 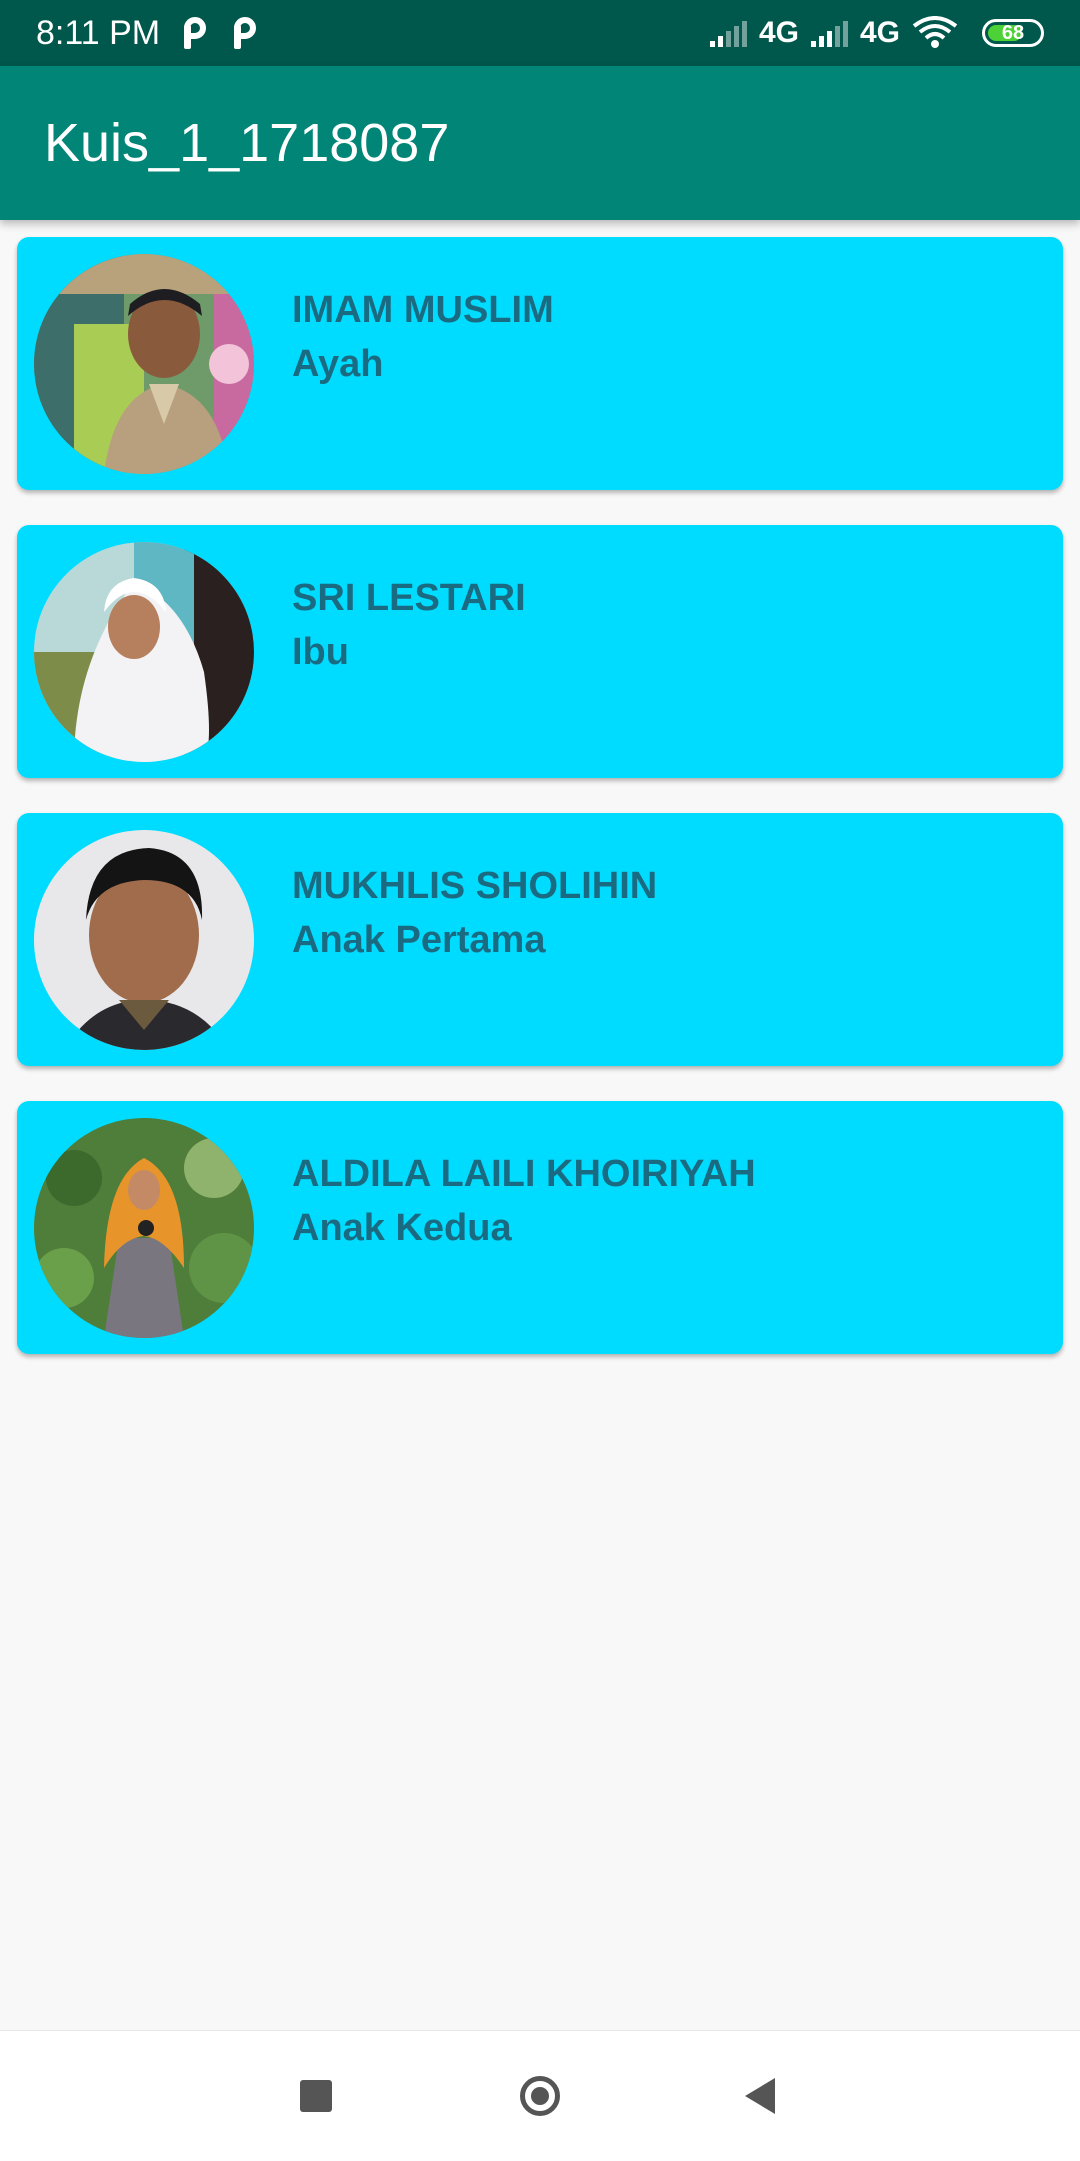 I want to click on home-button, so click(x=540, y=2096).